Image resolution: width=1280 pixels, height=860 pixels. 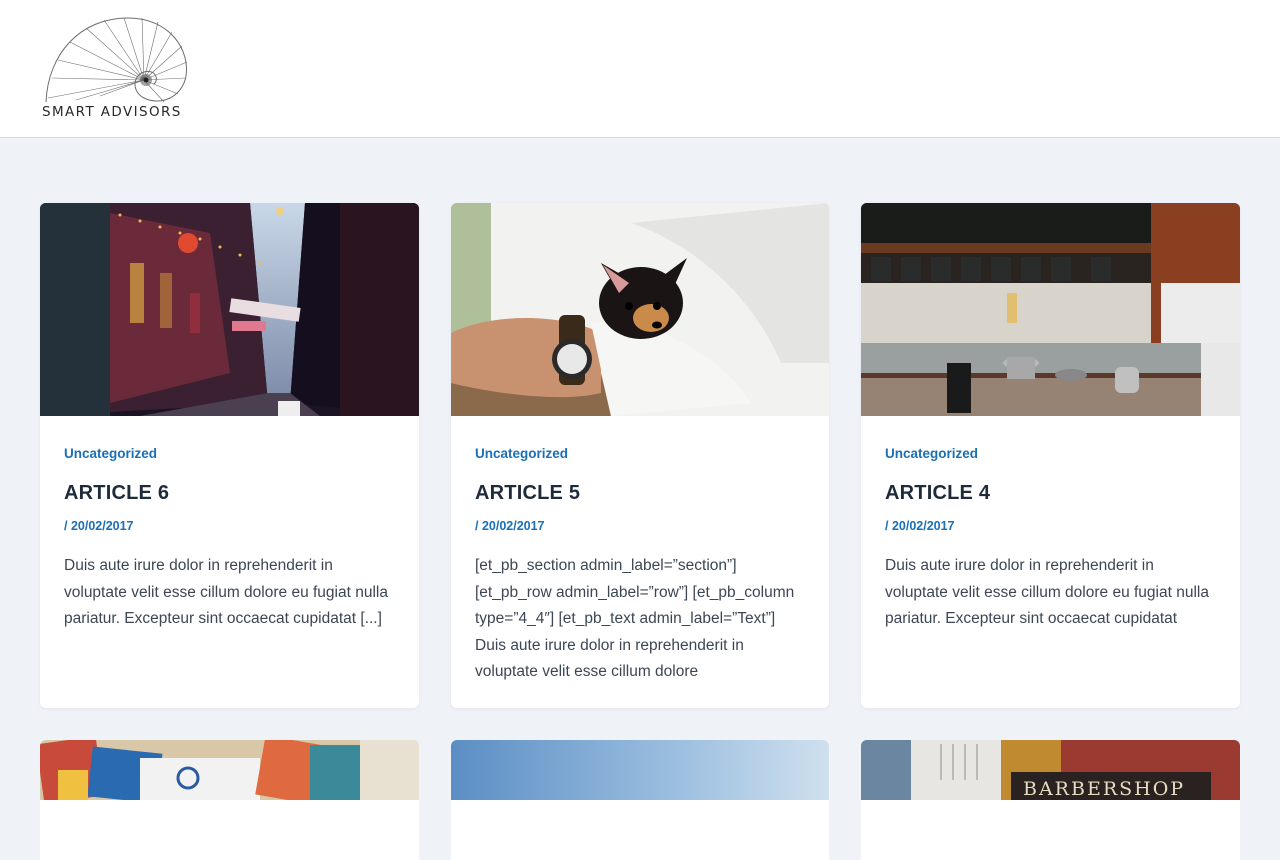 I want to click on neon-alley-image, so click(x=229, y=309).